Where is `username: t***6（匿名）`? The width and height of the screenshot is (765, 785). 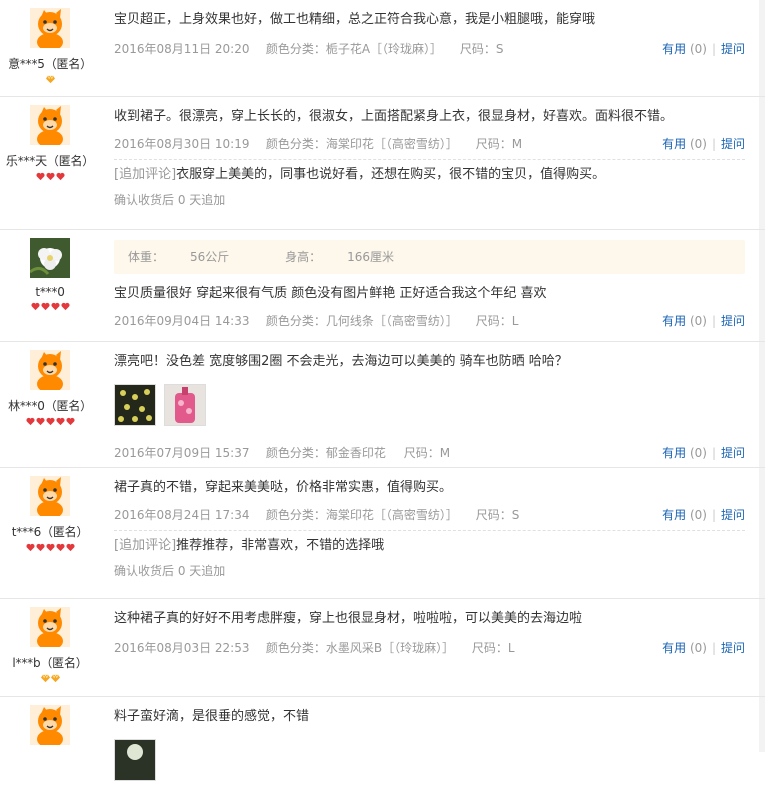 username: t***6（匿名） is located at coordinates (50, 531).